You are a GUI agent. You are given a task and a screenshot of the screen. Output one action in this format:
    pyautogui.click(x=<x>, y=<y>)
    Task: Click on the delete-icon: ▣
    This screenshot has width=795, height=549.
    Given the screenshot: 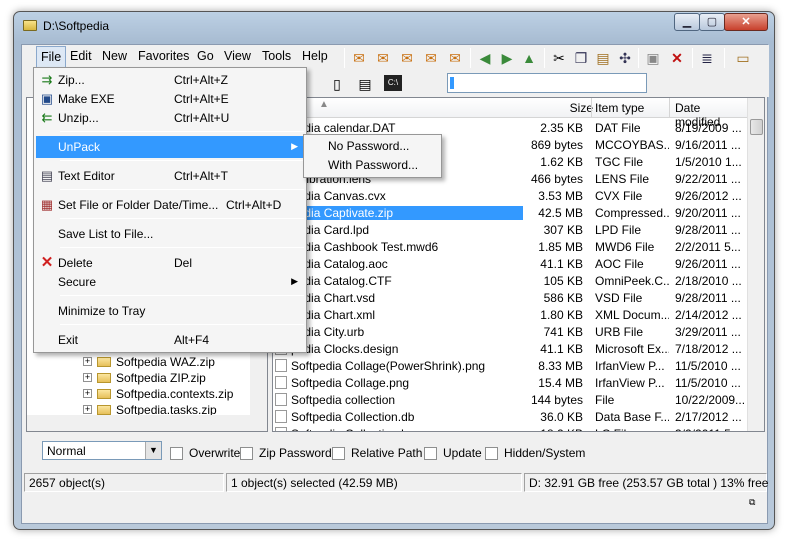 What is the action you would take?
    pyautogui.click(x=653, y=58)
    